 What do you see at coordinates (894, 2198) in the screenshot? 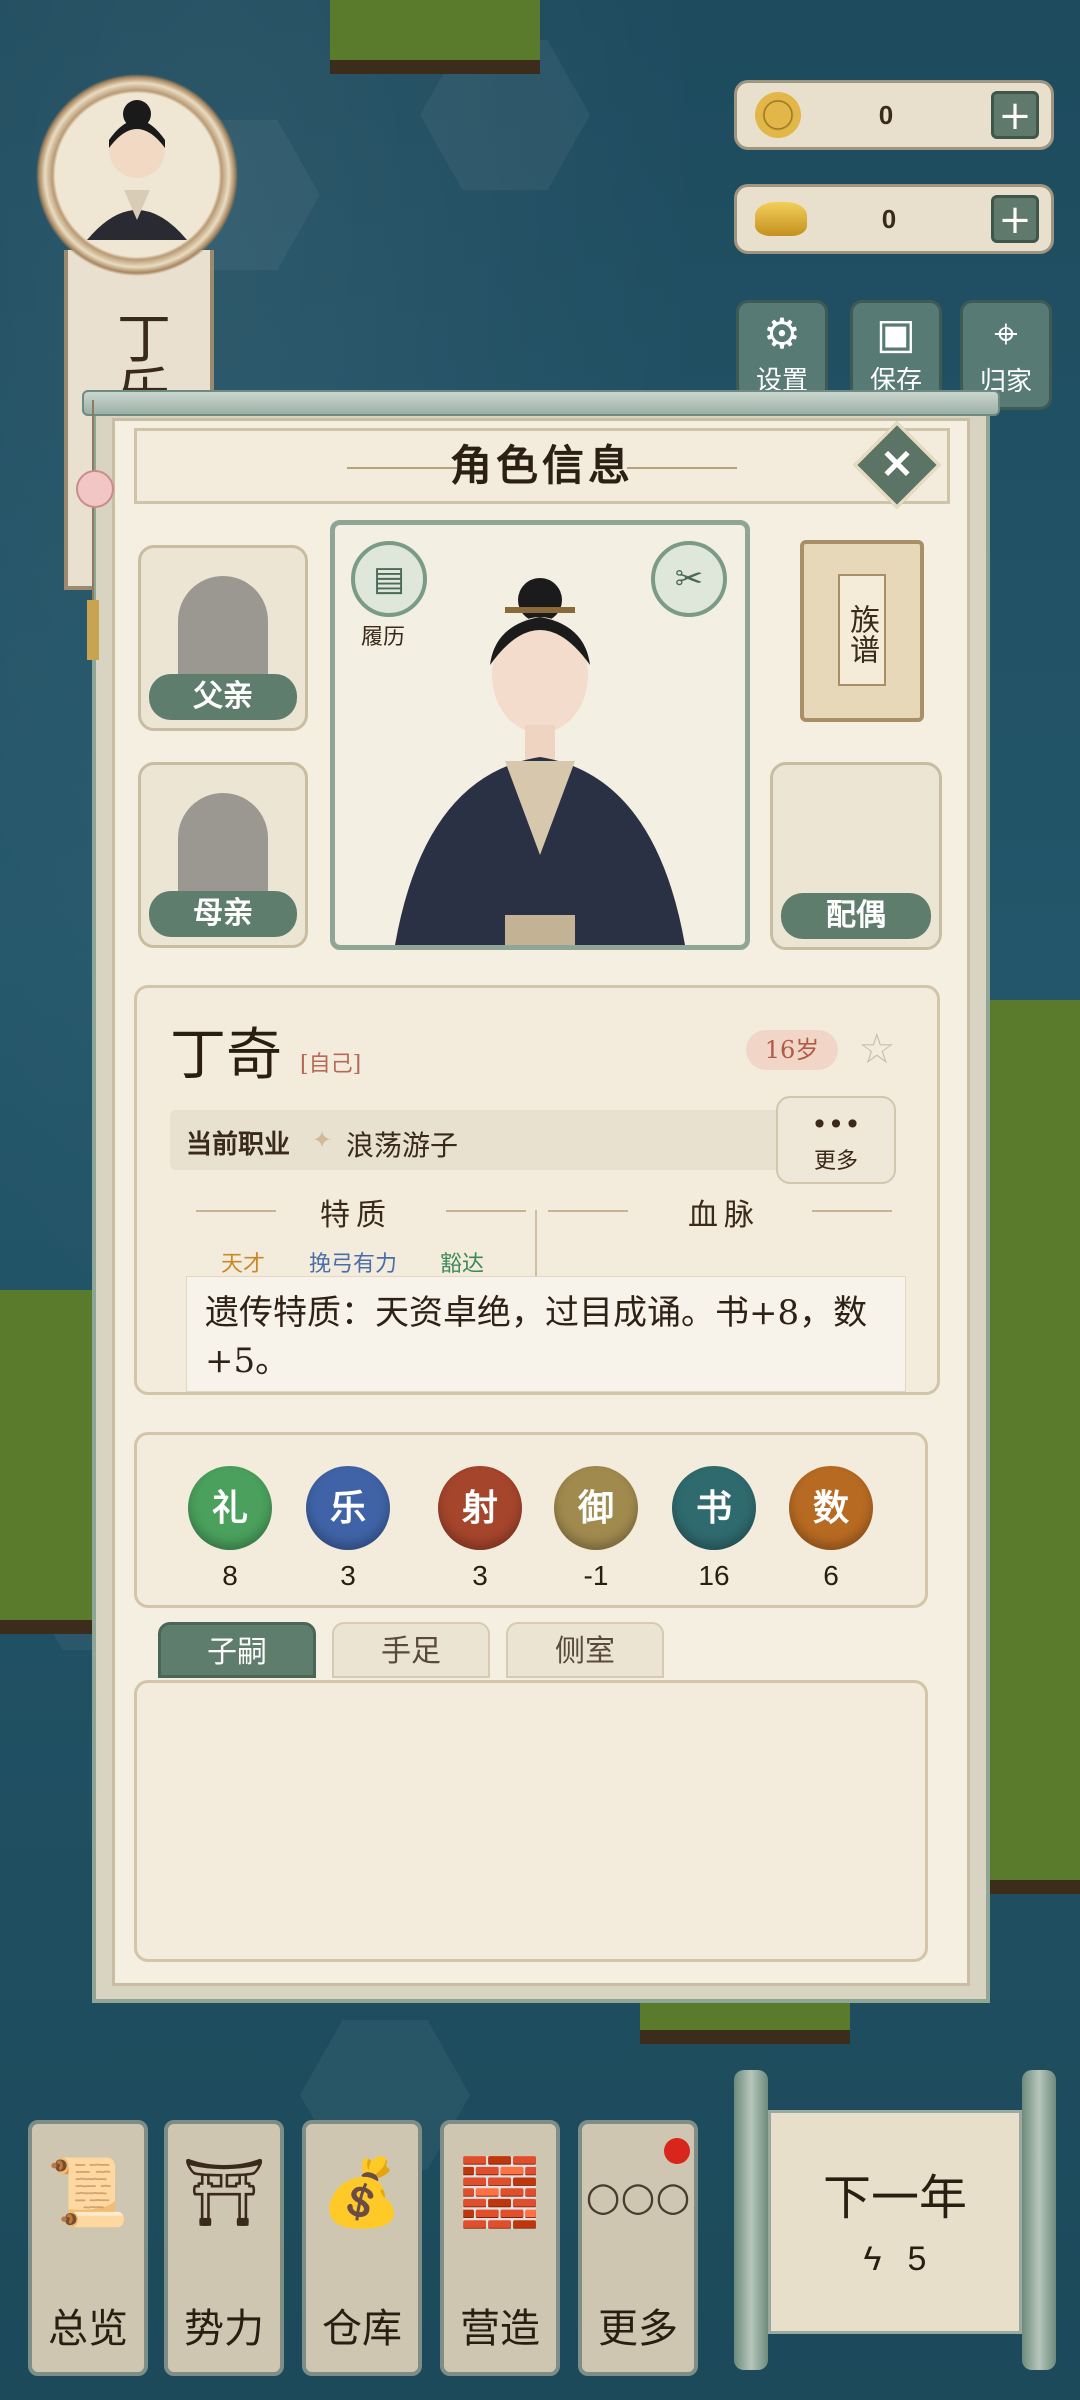
I see `next-year-label: 下一年` at bounding box center [894, 2198].